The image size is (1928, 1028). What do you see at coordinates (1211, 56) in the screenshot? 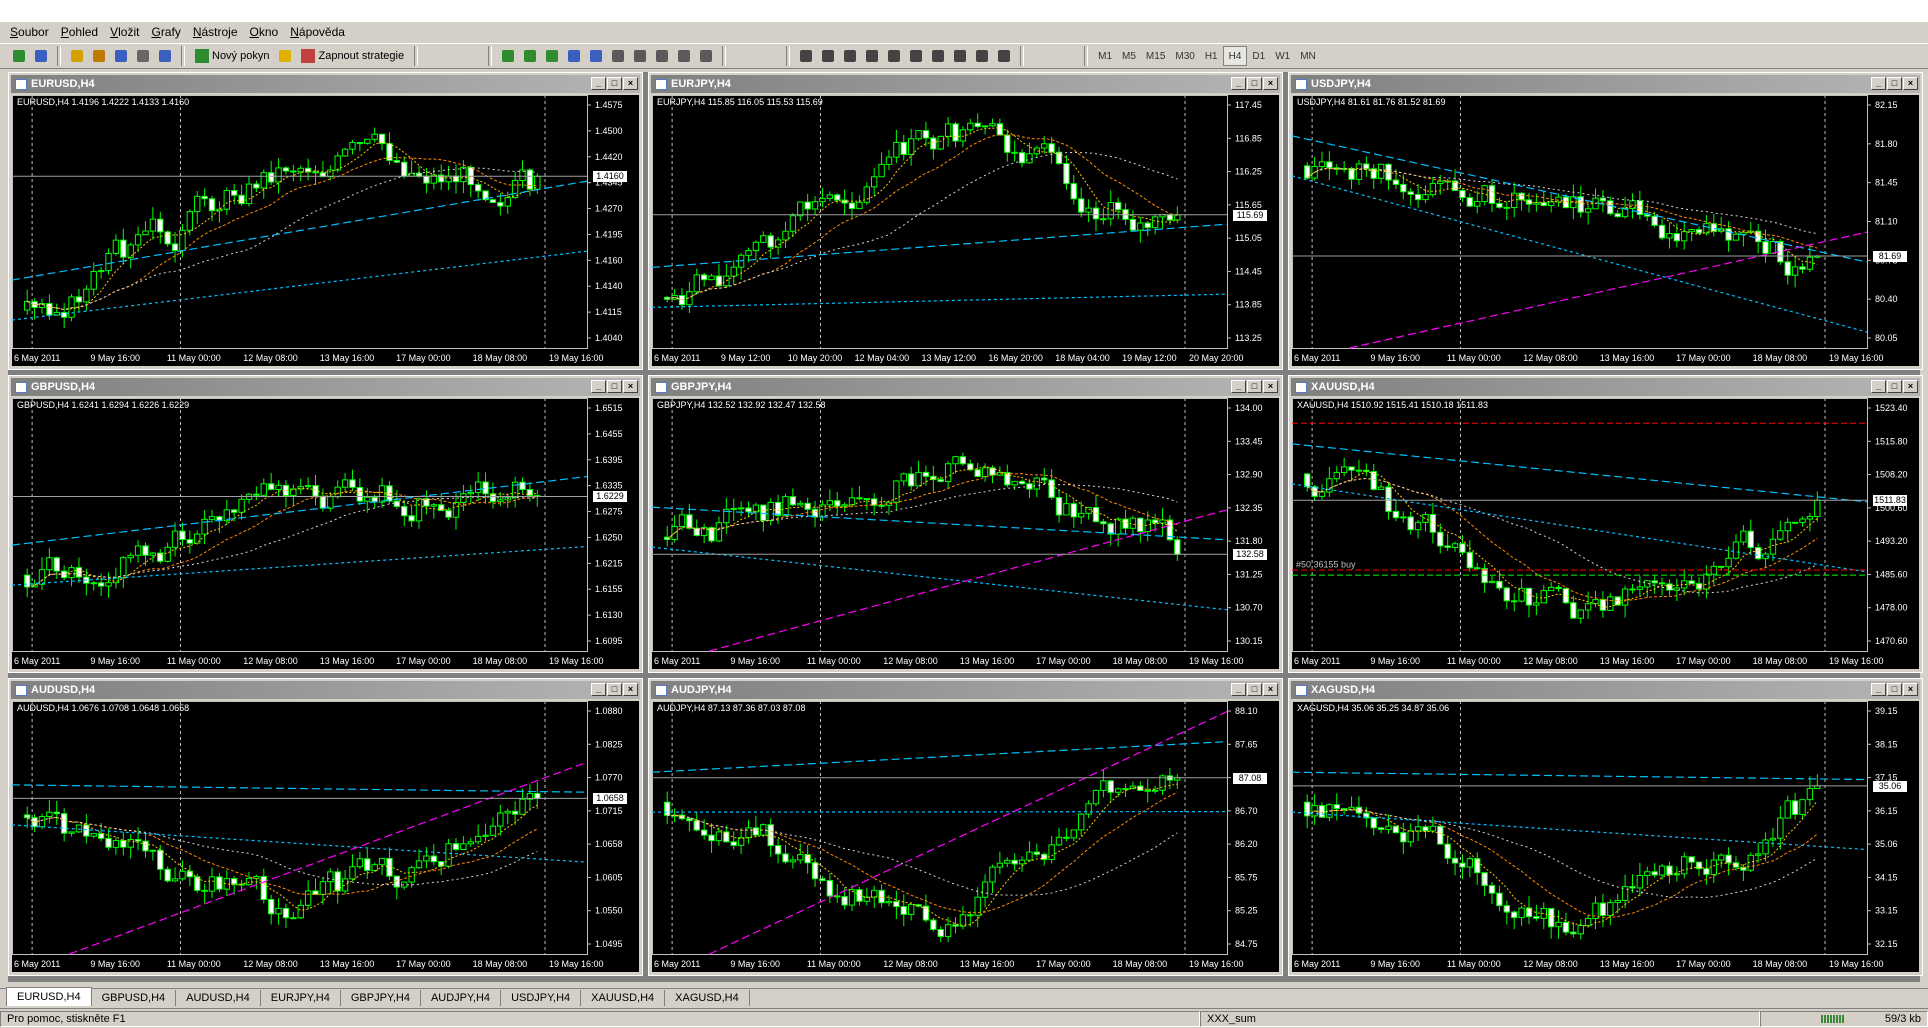
I see `timeframe-h1: H1` at bounding box center [1211, 56].